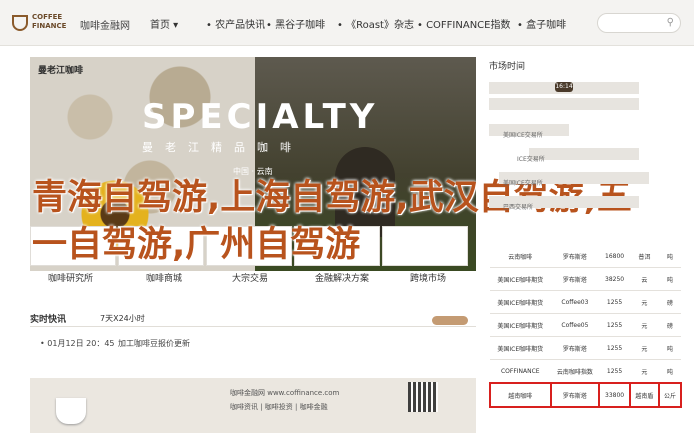 The width and height of the screenshot is (694, 433). Describe the element at coordinates (164, 277) in the screenshot. I see `quick-link-mall: 咖啡商城` at that location.